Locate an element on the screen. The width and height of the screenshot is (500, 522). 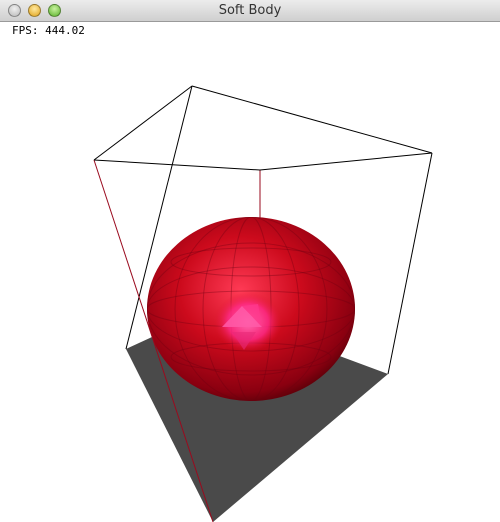
title-bar: Soft Body is located at coordinates (250, 11).